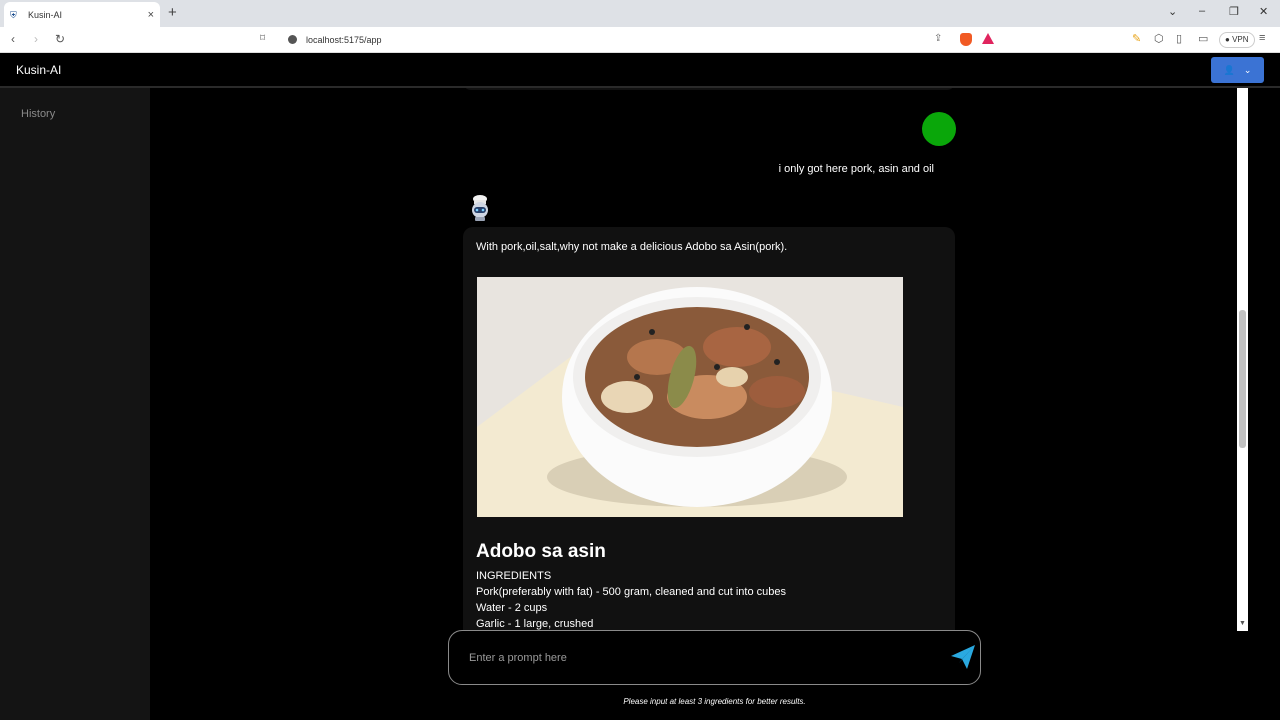 The height and width of the screenshot is (720, 1280). Describe the element at coordinates (938, 38) in the screenshot. I see `share-icon: ⇪` at that location.